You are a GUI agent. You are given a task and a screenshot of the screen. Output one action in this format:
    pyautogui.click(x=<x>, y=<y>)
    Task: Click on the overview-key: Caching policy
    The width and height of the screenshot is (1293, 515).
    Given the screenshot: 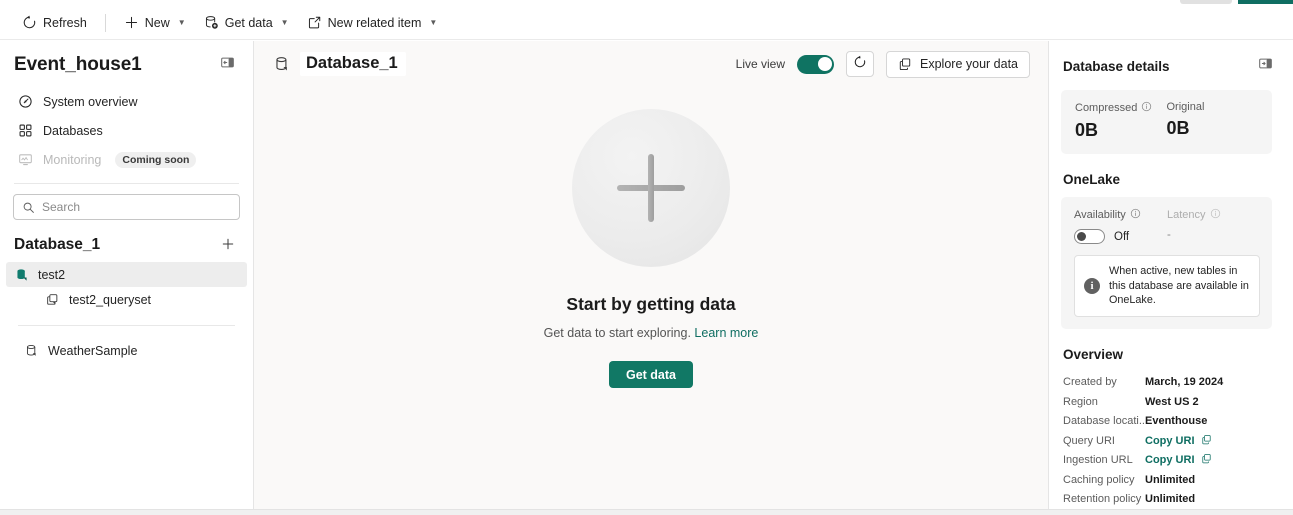 What is the action you would take?
    pyautogui.click(x=1099, y=479)
    